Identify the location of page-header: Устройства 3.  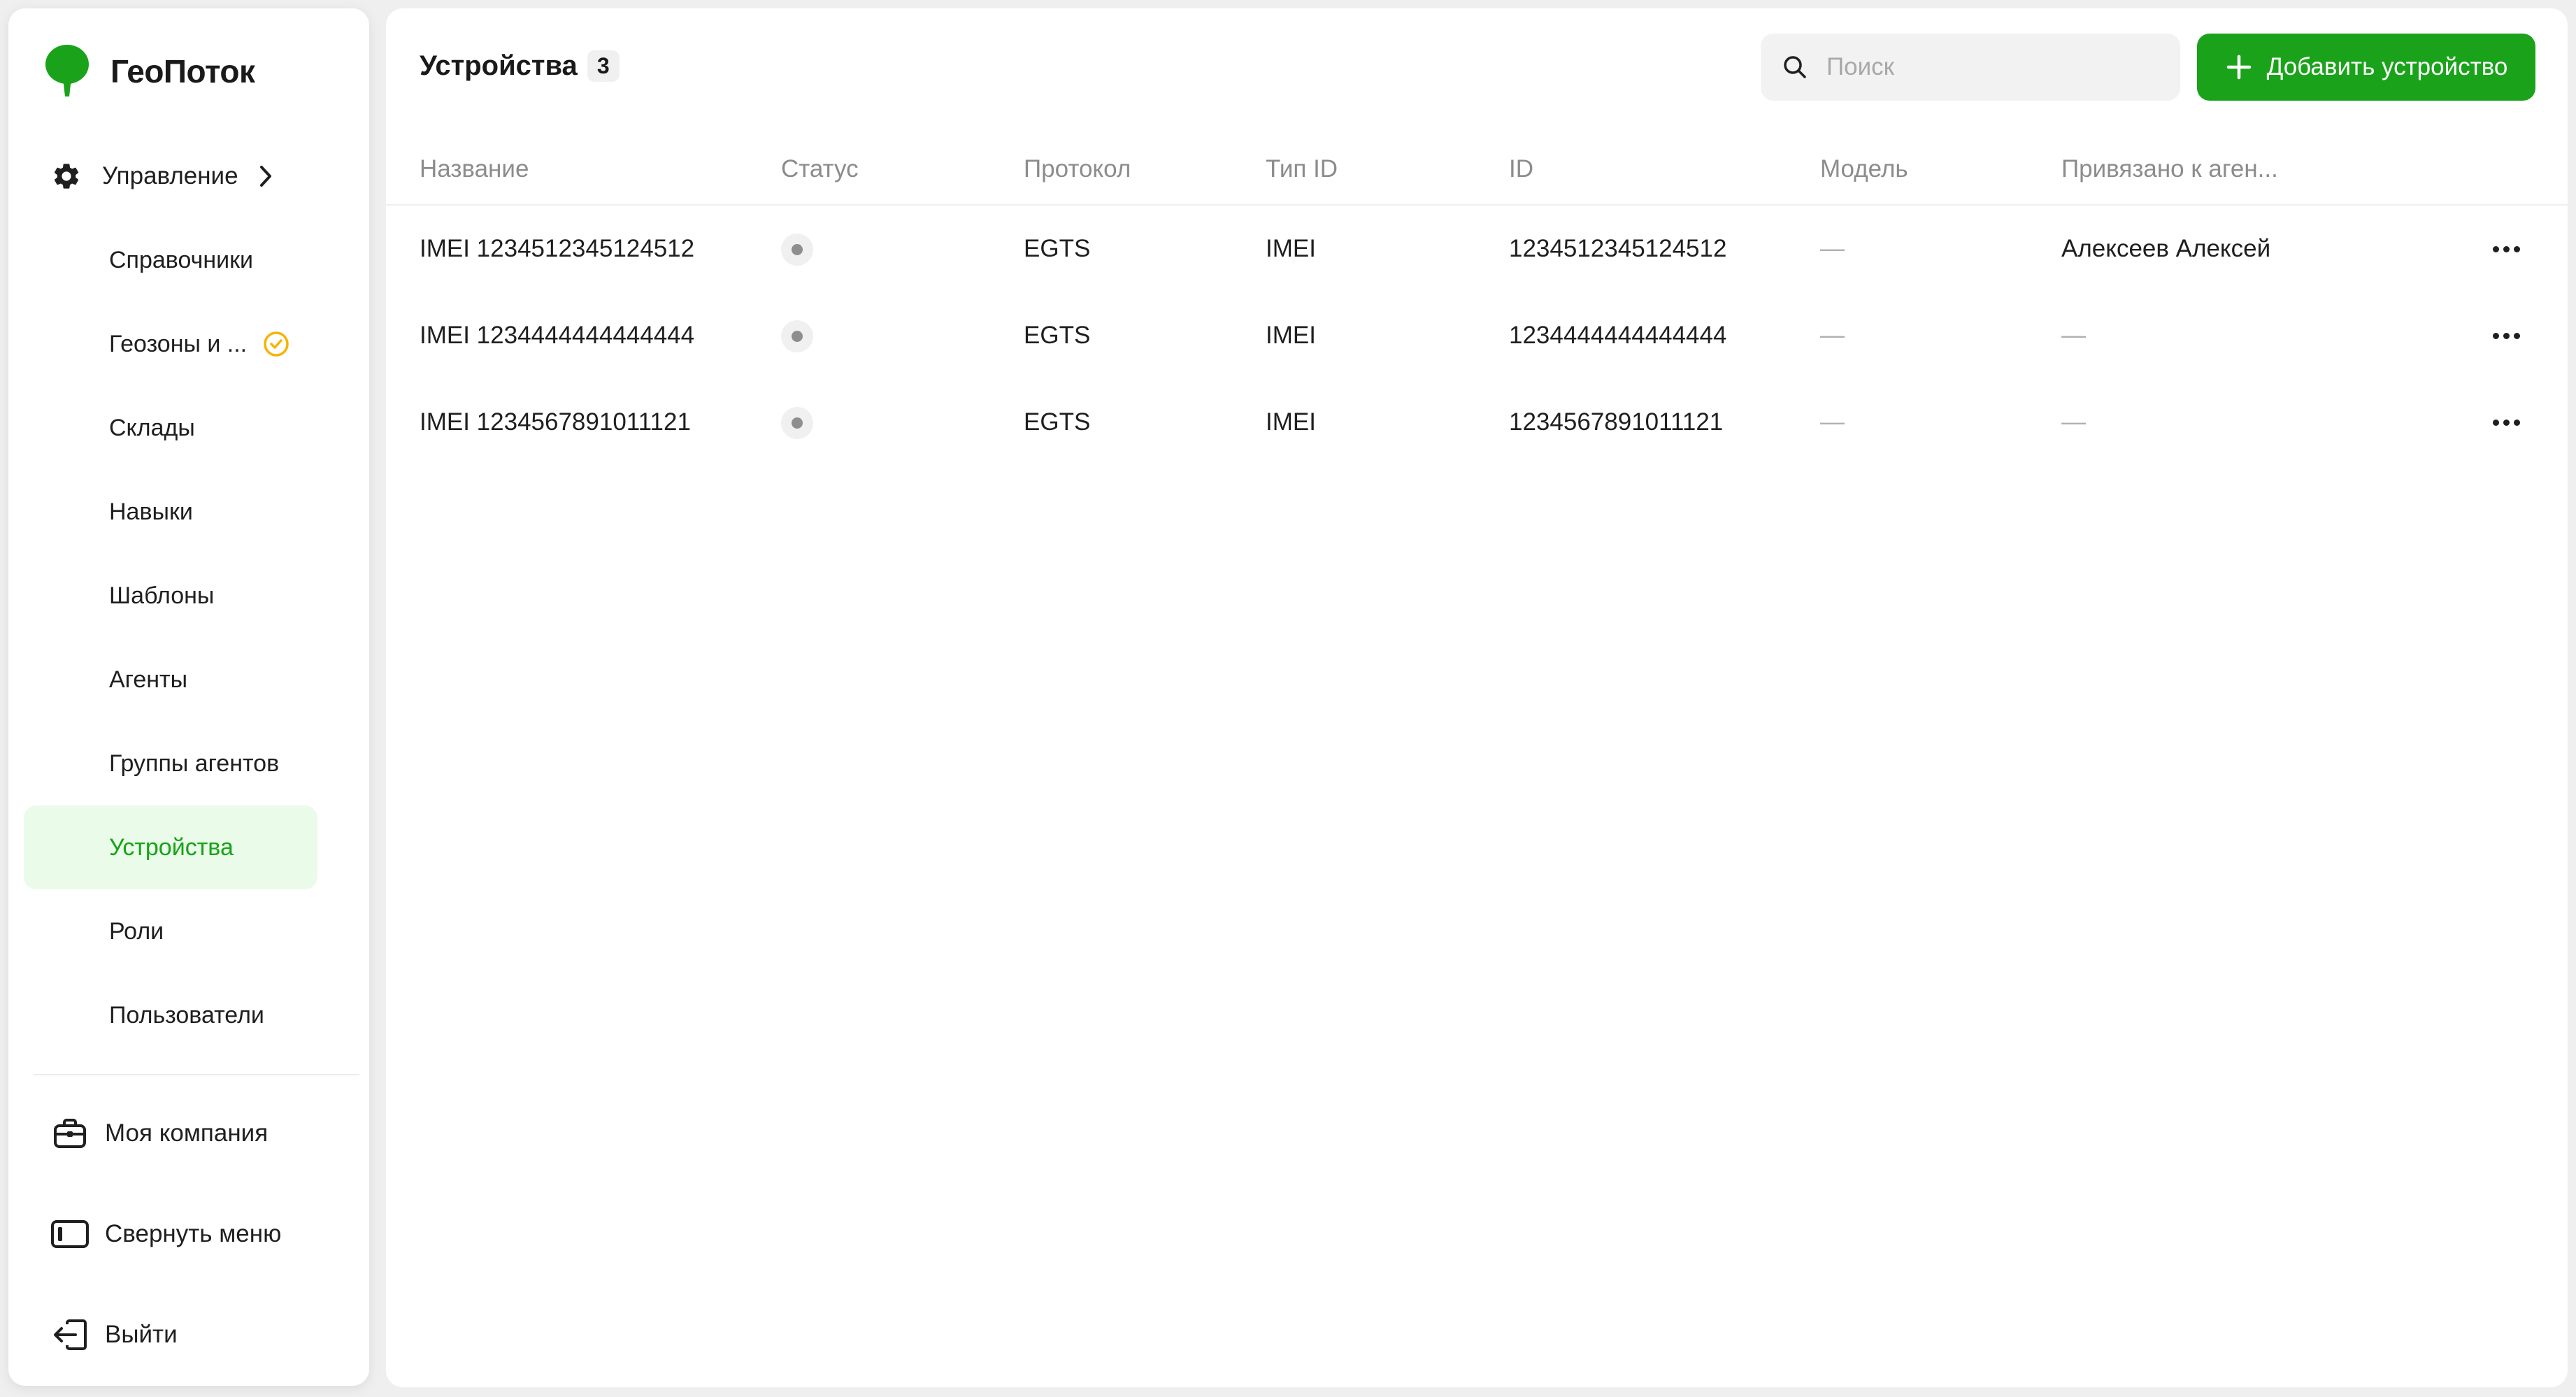
(520, 66).